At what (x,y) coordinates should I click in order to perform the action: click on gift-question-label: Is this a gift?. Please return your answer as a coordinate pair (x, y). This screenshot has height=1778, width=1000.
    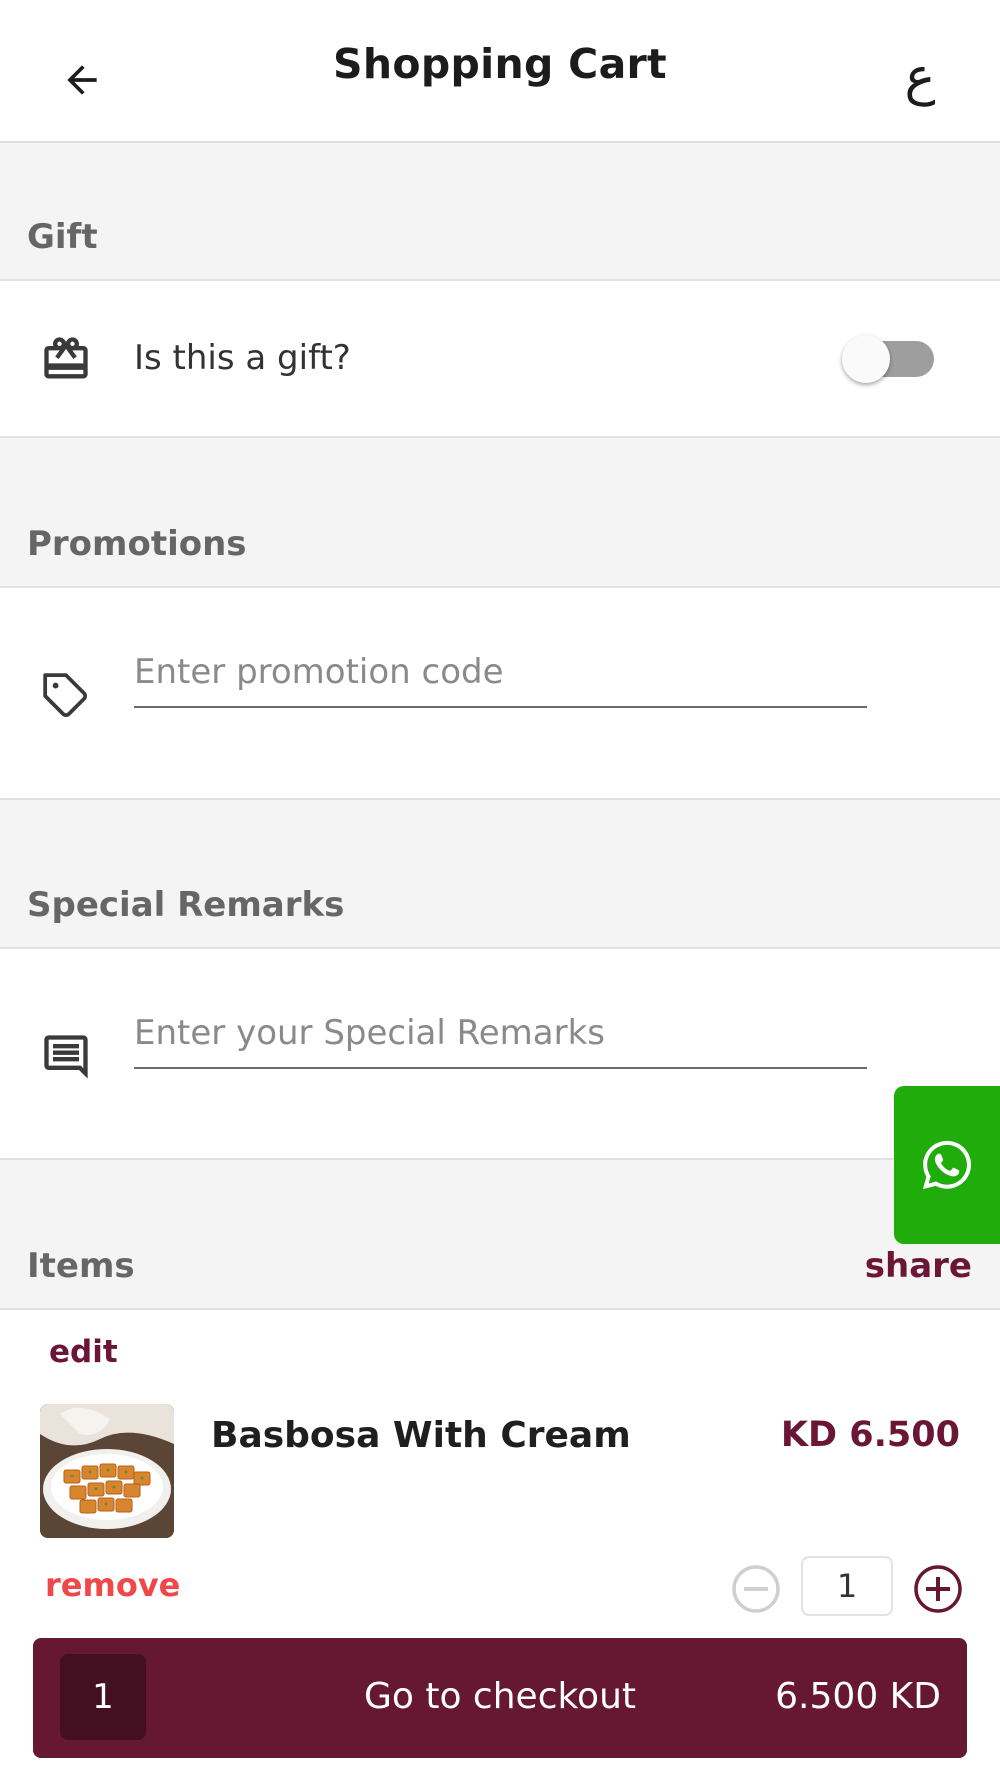
    Looking at the image, I should click on (242, 358).